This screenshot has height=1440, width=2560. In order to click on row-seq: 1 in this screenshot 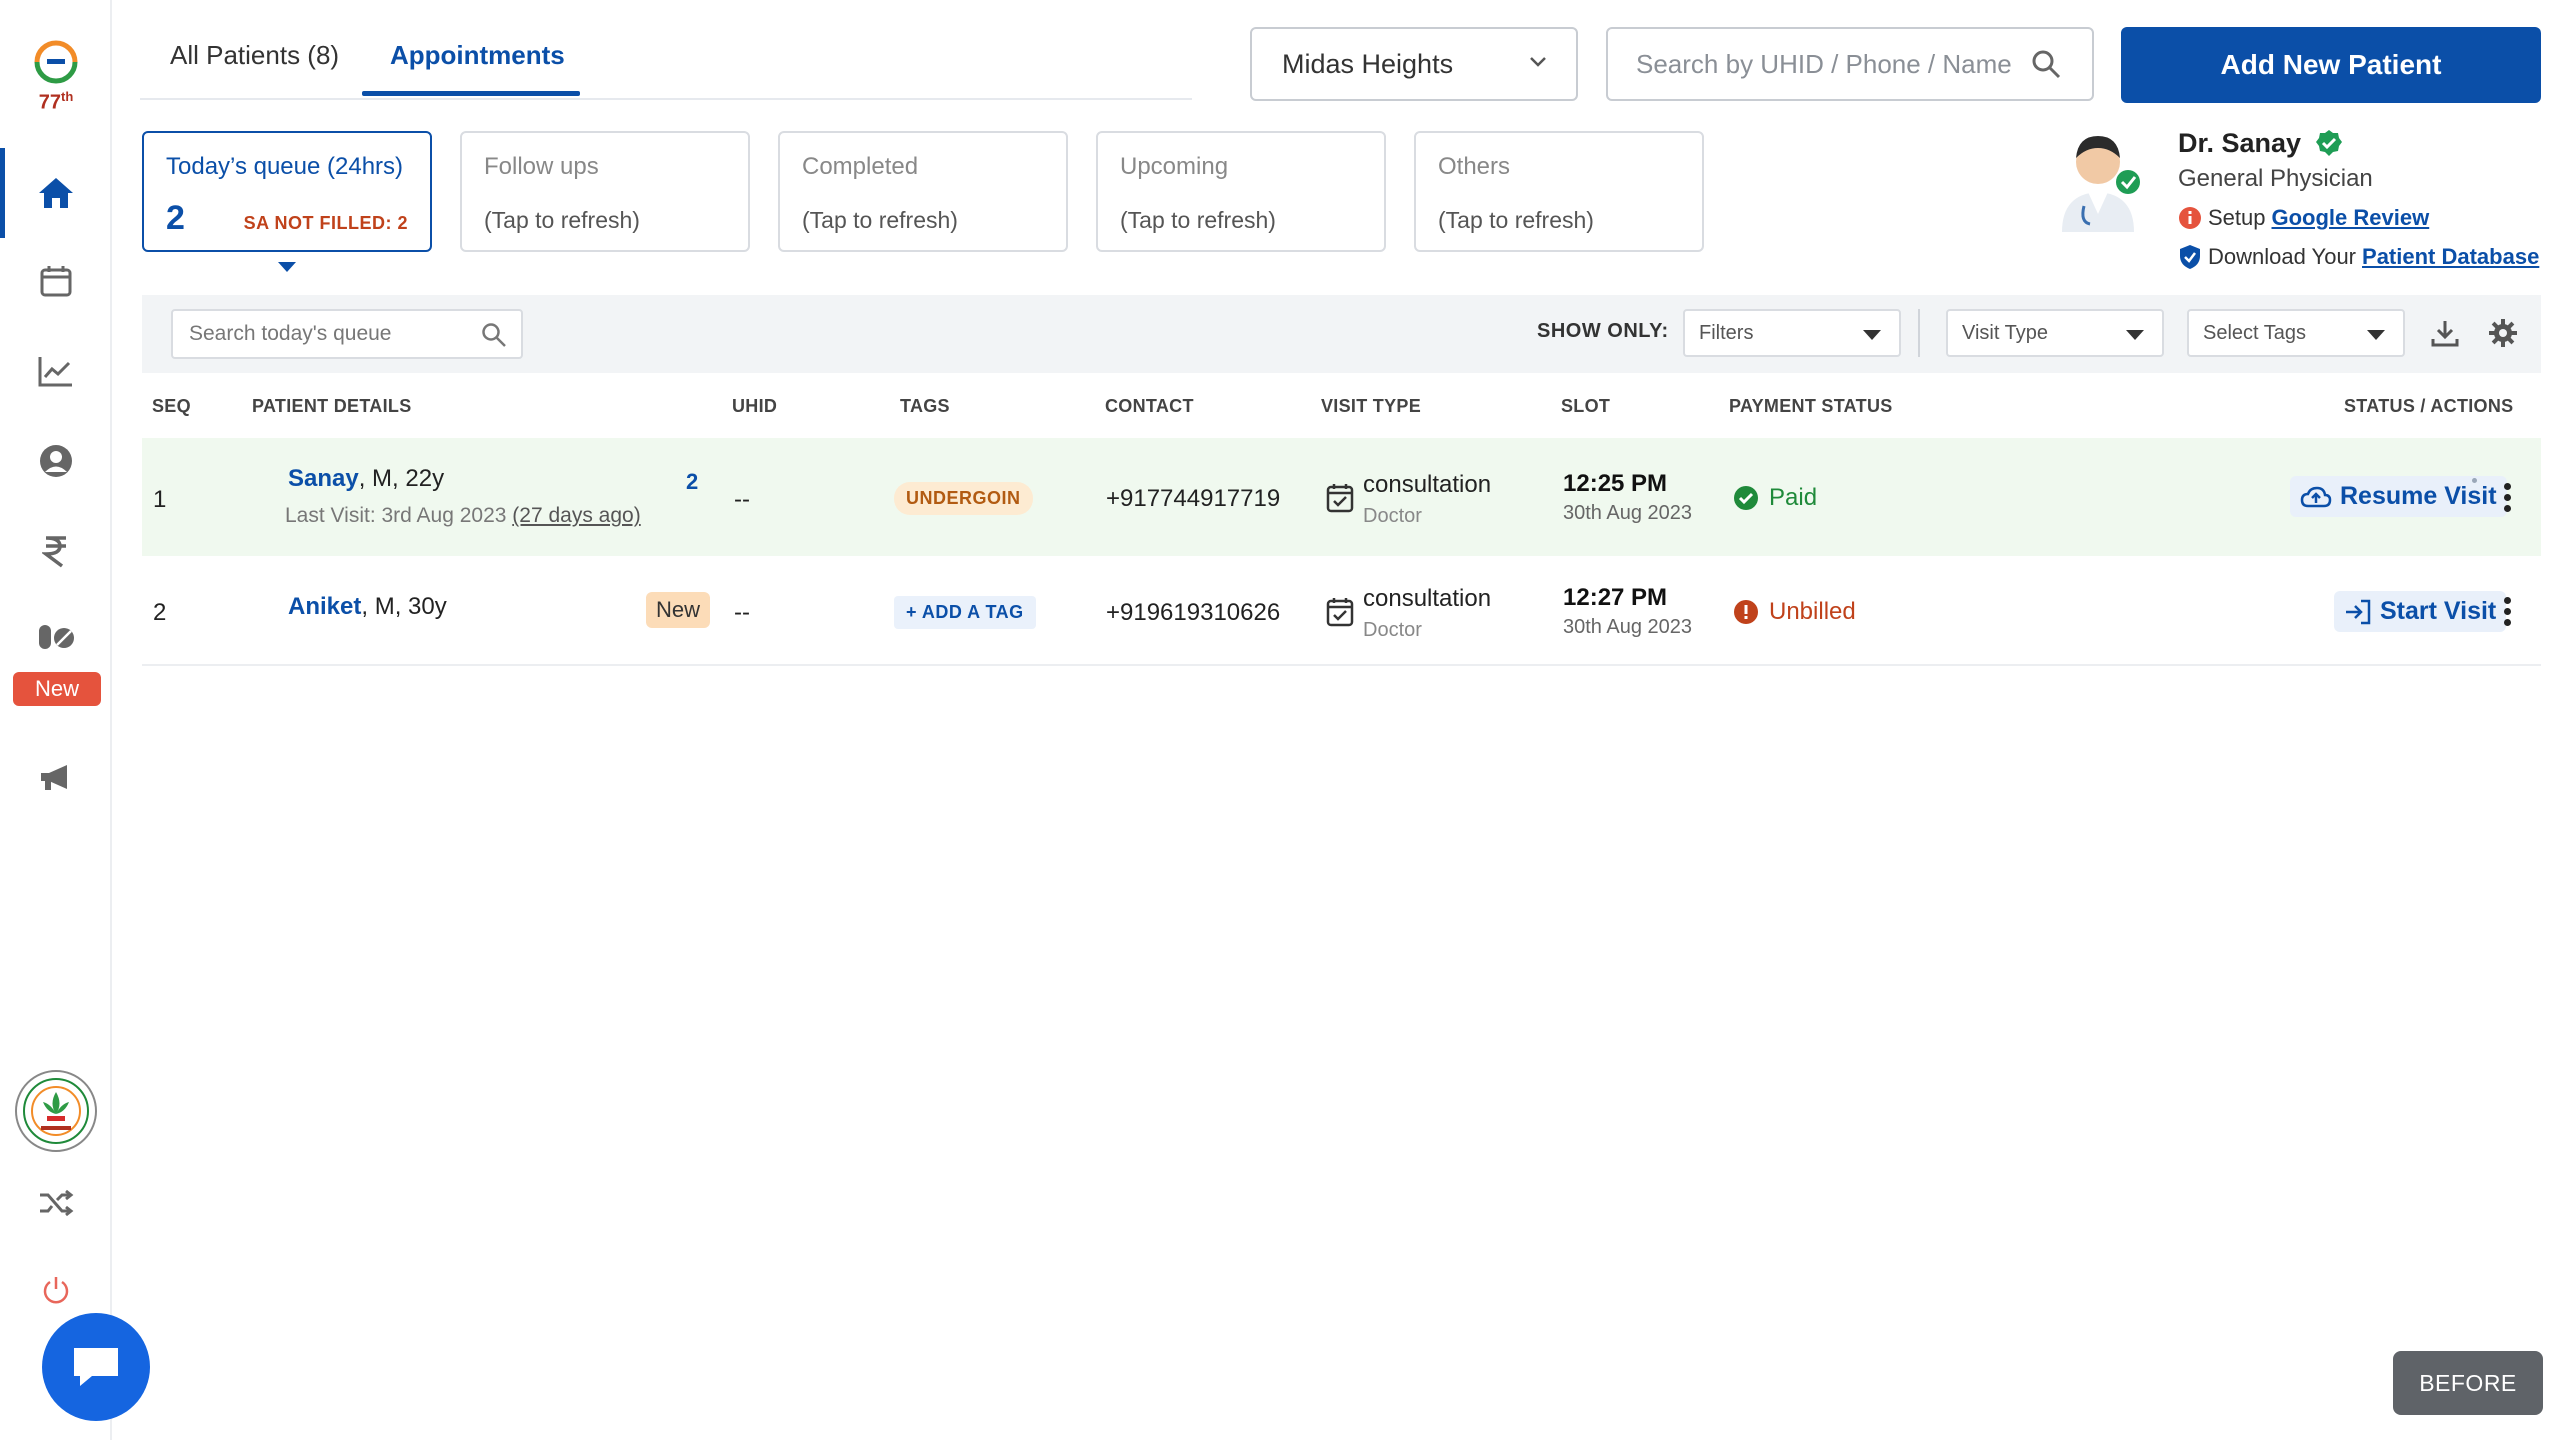, I will do `click(160, 499)`.